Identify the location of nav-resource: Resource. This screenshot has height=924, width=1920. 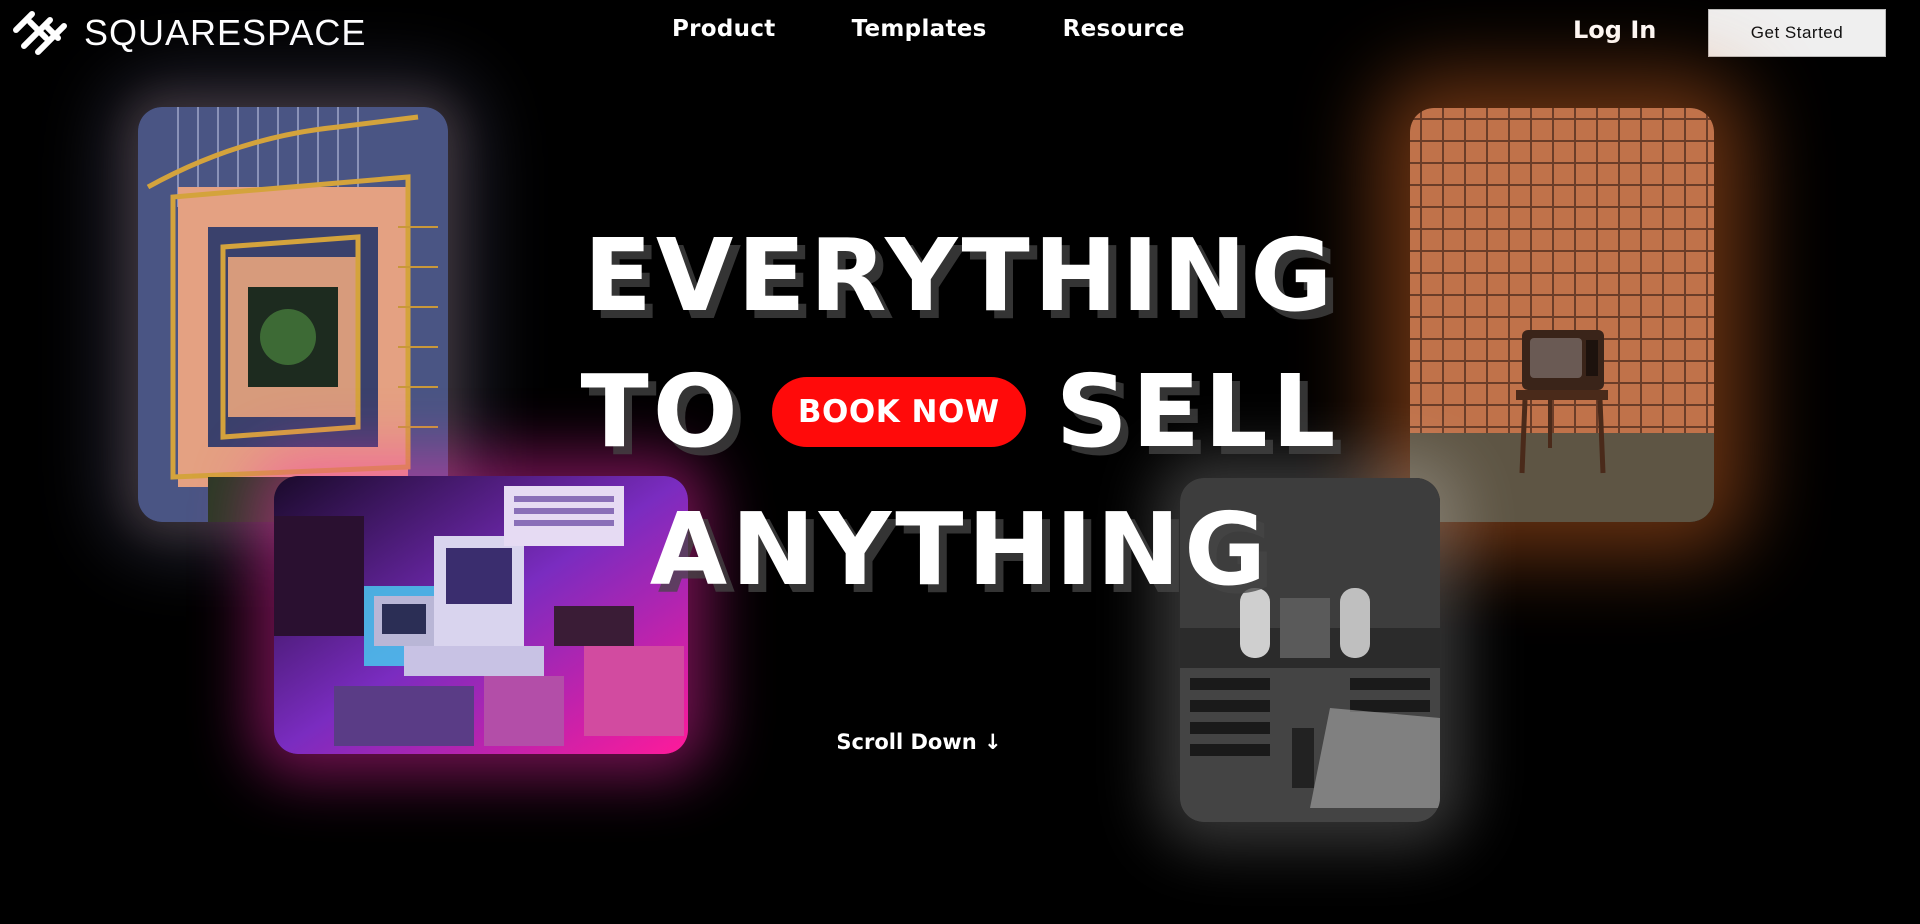
(1124, 29).